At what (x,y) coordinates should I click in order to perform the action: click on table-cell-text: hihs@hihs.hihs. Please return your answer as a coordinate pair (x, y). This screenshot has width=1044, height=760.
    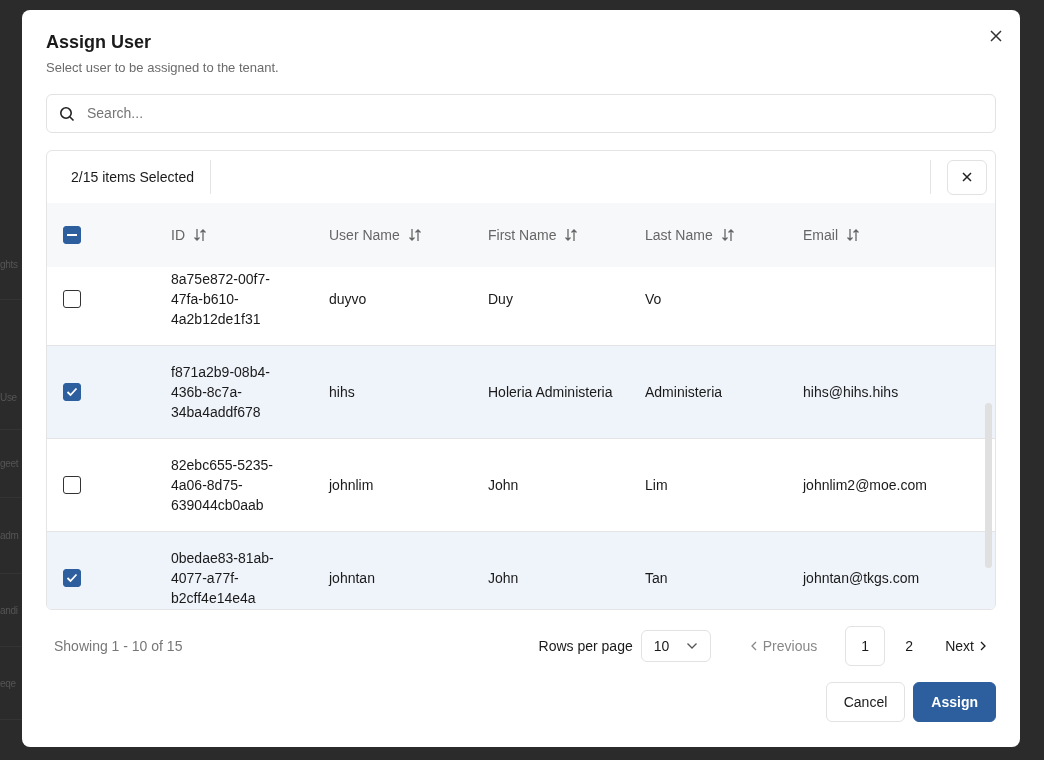
    Looking at the image, I should click on (851, 393).